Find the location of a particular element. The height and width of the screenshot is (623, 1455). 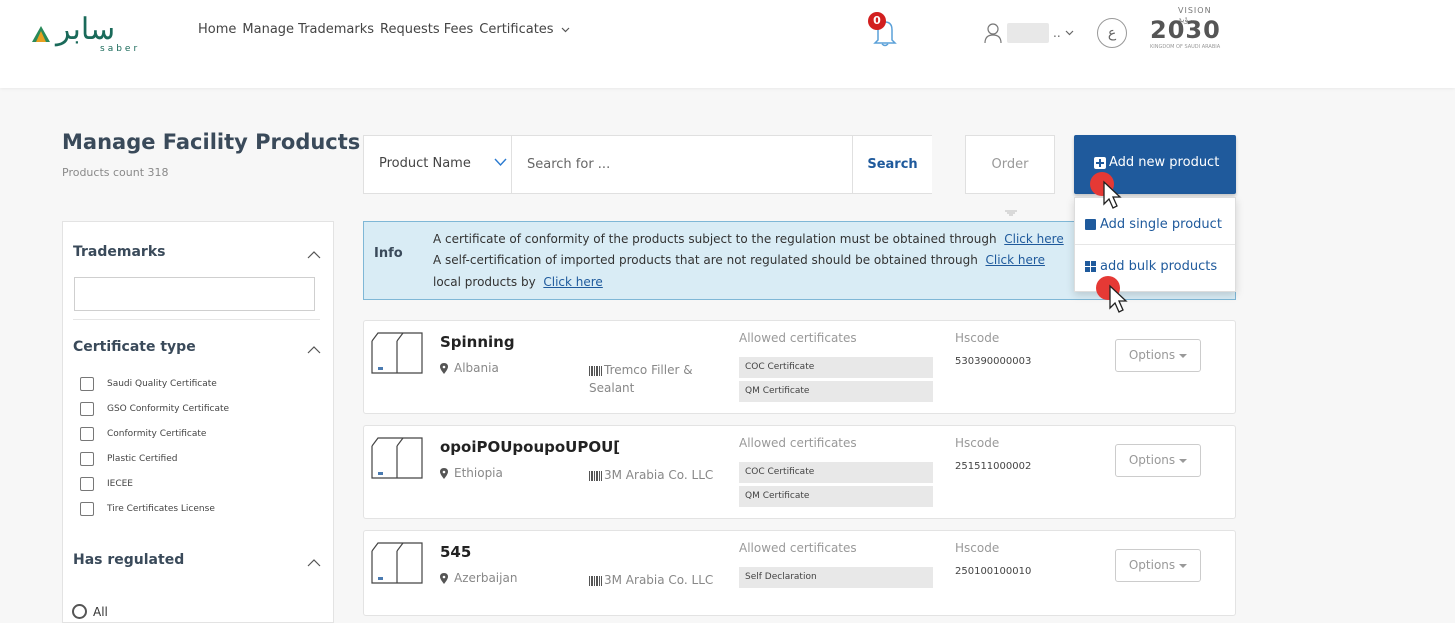

certificate-type-option: Tire Certificates License is located at coordinates (147, 509).